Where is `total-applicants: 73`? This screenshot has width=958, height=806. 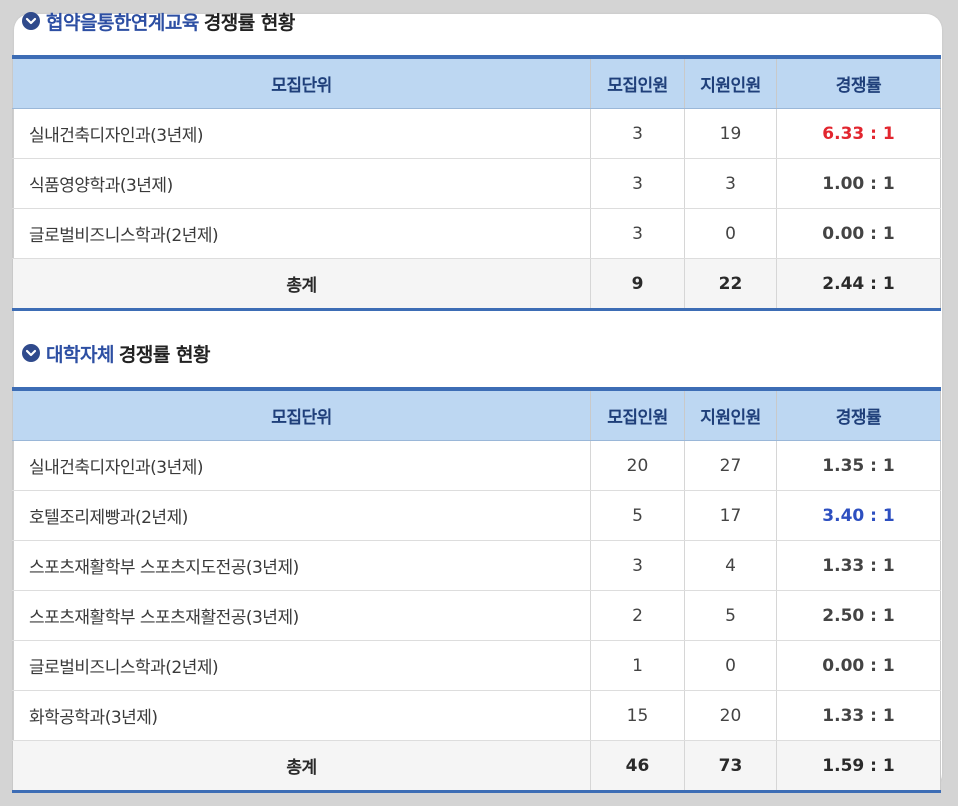 total-applicants: 73 is located at coordinates (730, 766).